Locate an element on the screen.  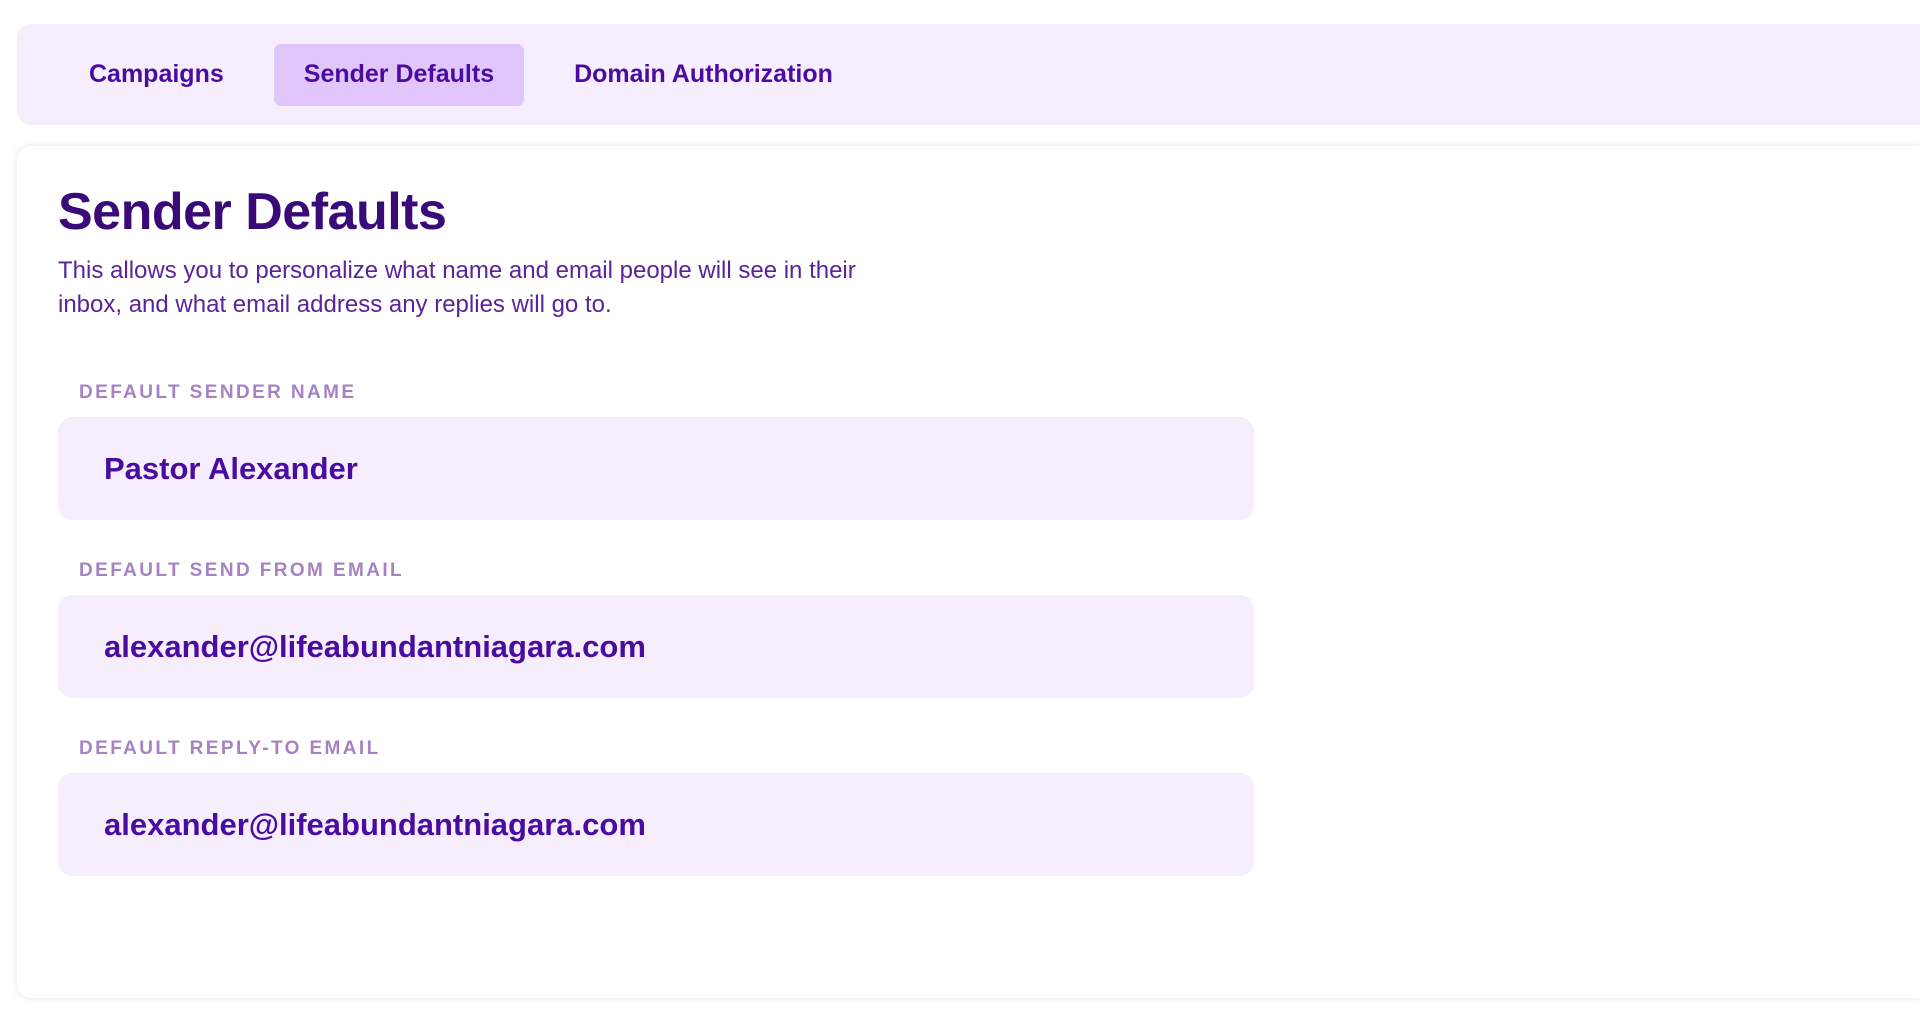
reply-to-email-input: alexander@lifeabundantniagara.com is located at coordinates (656, 824).